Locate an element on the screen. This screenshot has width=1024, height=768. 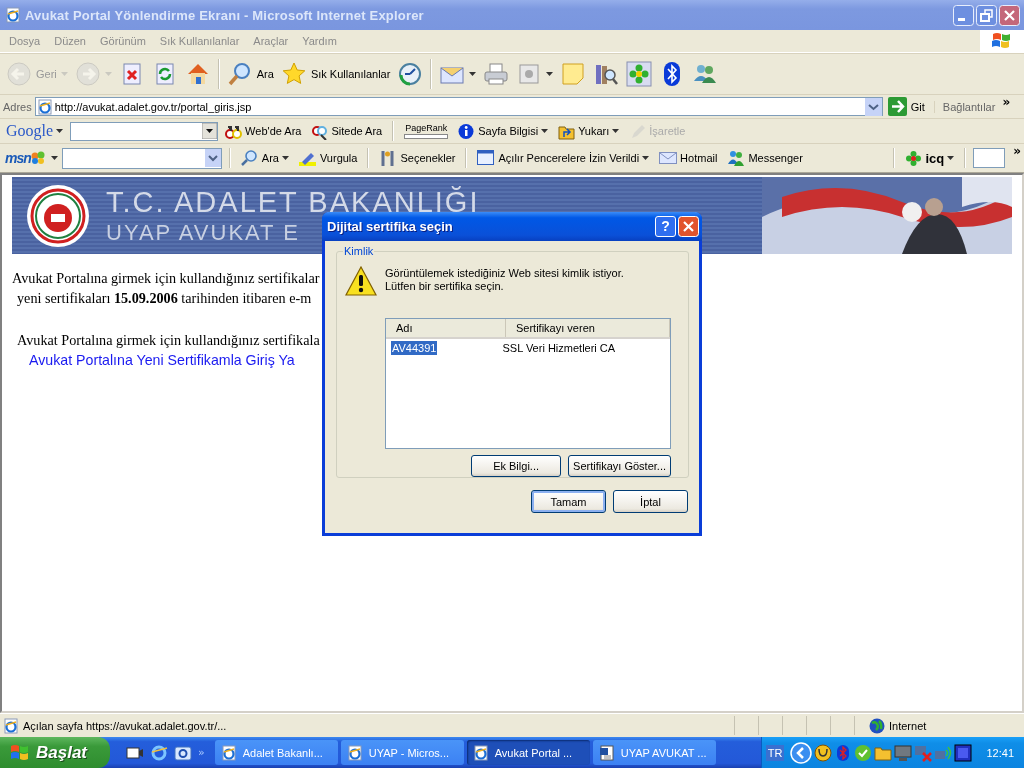
favorites-button: Sık Kullanılanlar is located at coordinates (335, 74).